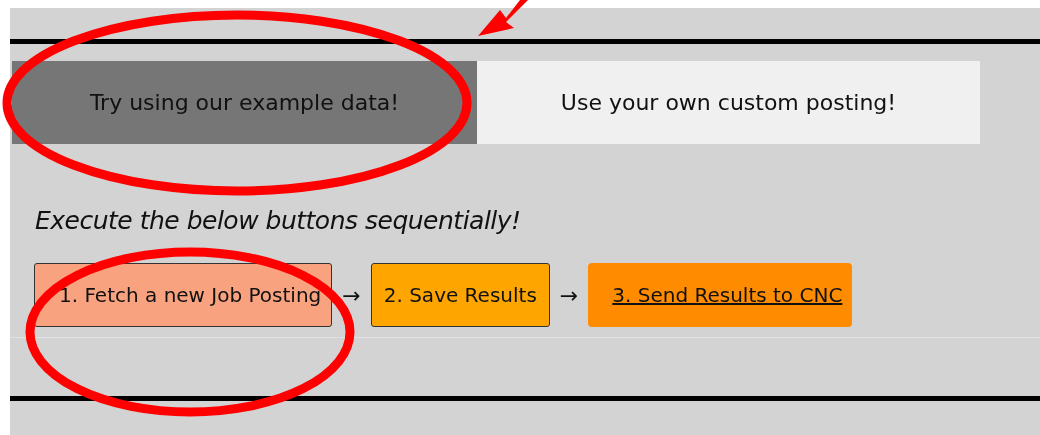 The image size is (1040, 435). I want to click on tab: Try using our example data!, so click(244, 102).